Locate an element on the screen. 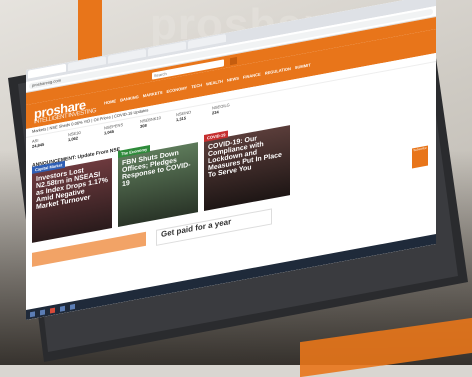 Image resolution: width=472 pixels, height=377 pixels. search-button is located at coordinates (233, 60).